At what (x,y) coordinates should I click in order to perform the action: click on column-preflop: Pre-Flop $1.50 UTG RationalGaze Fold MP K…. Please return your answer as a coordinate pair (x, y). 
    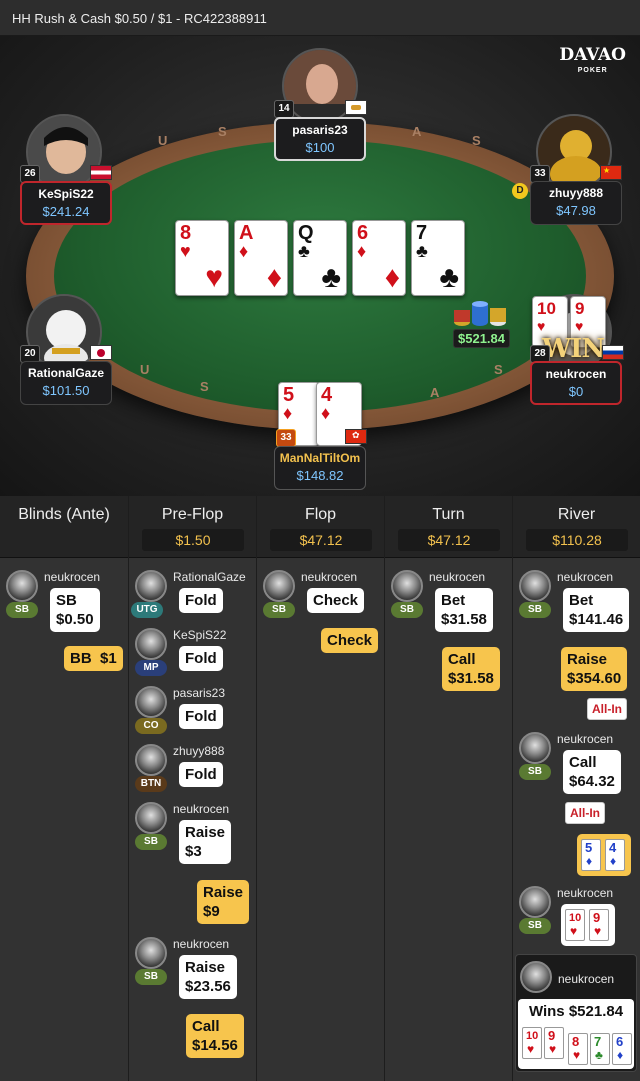
    Looking at the image, I should click on (192, 788).